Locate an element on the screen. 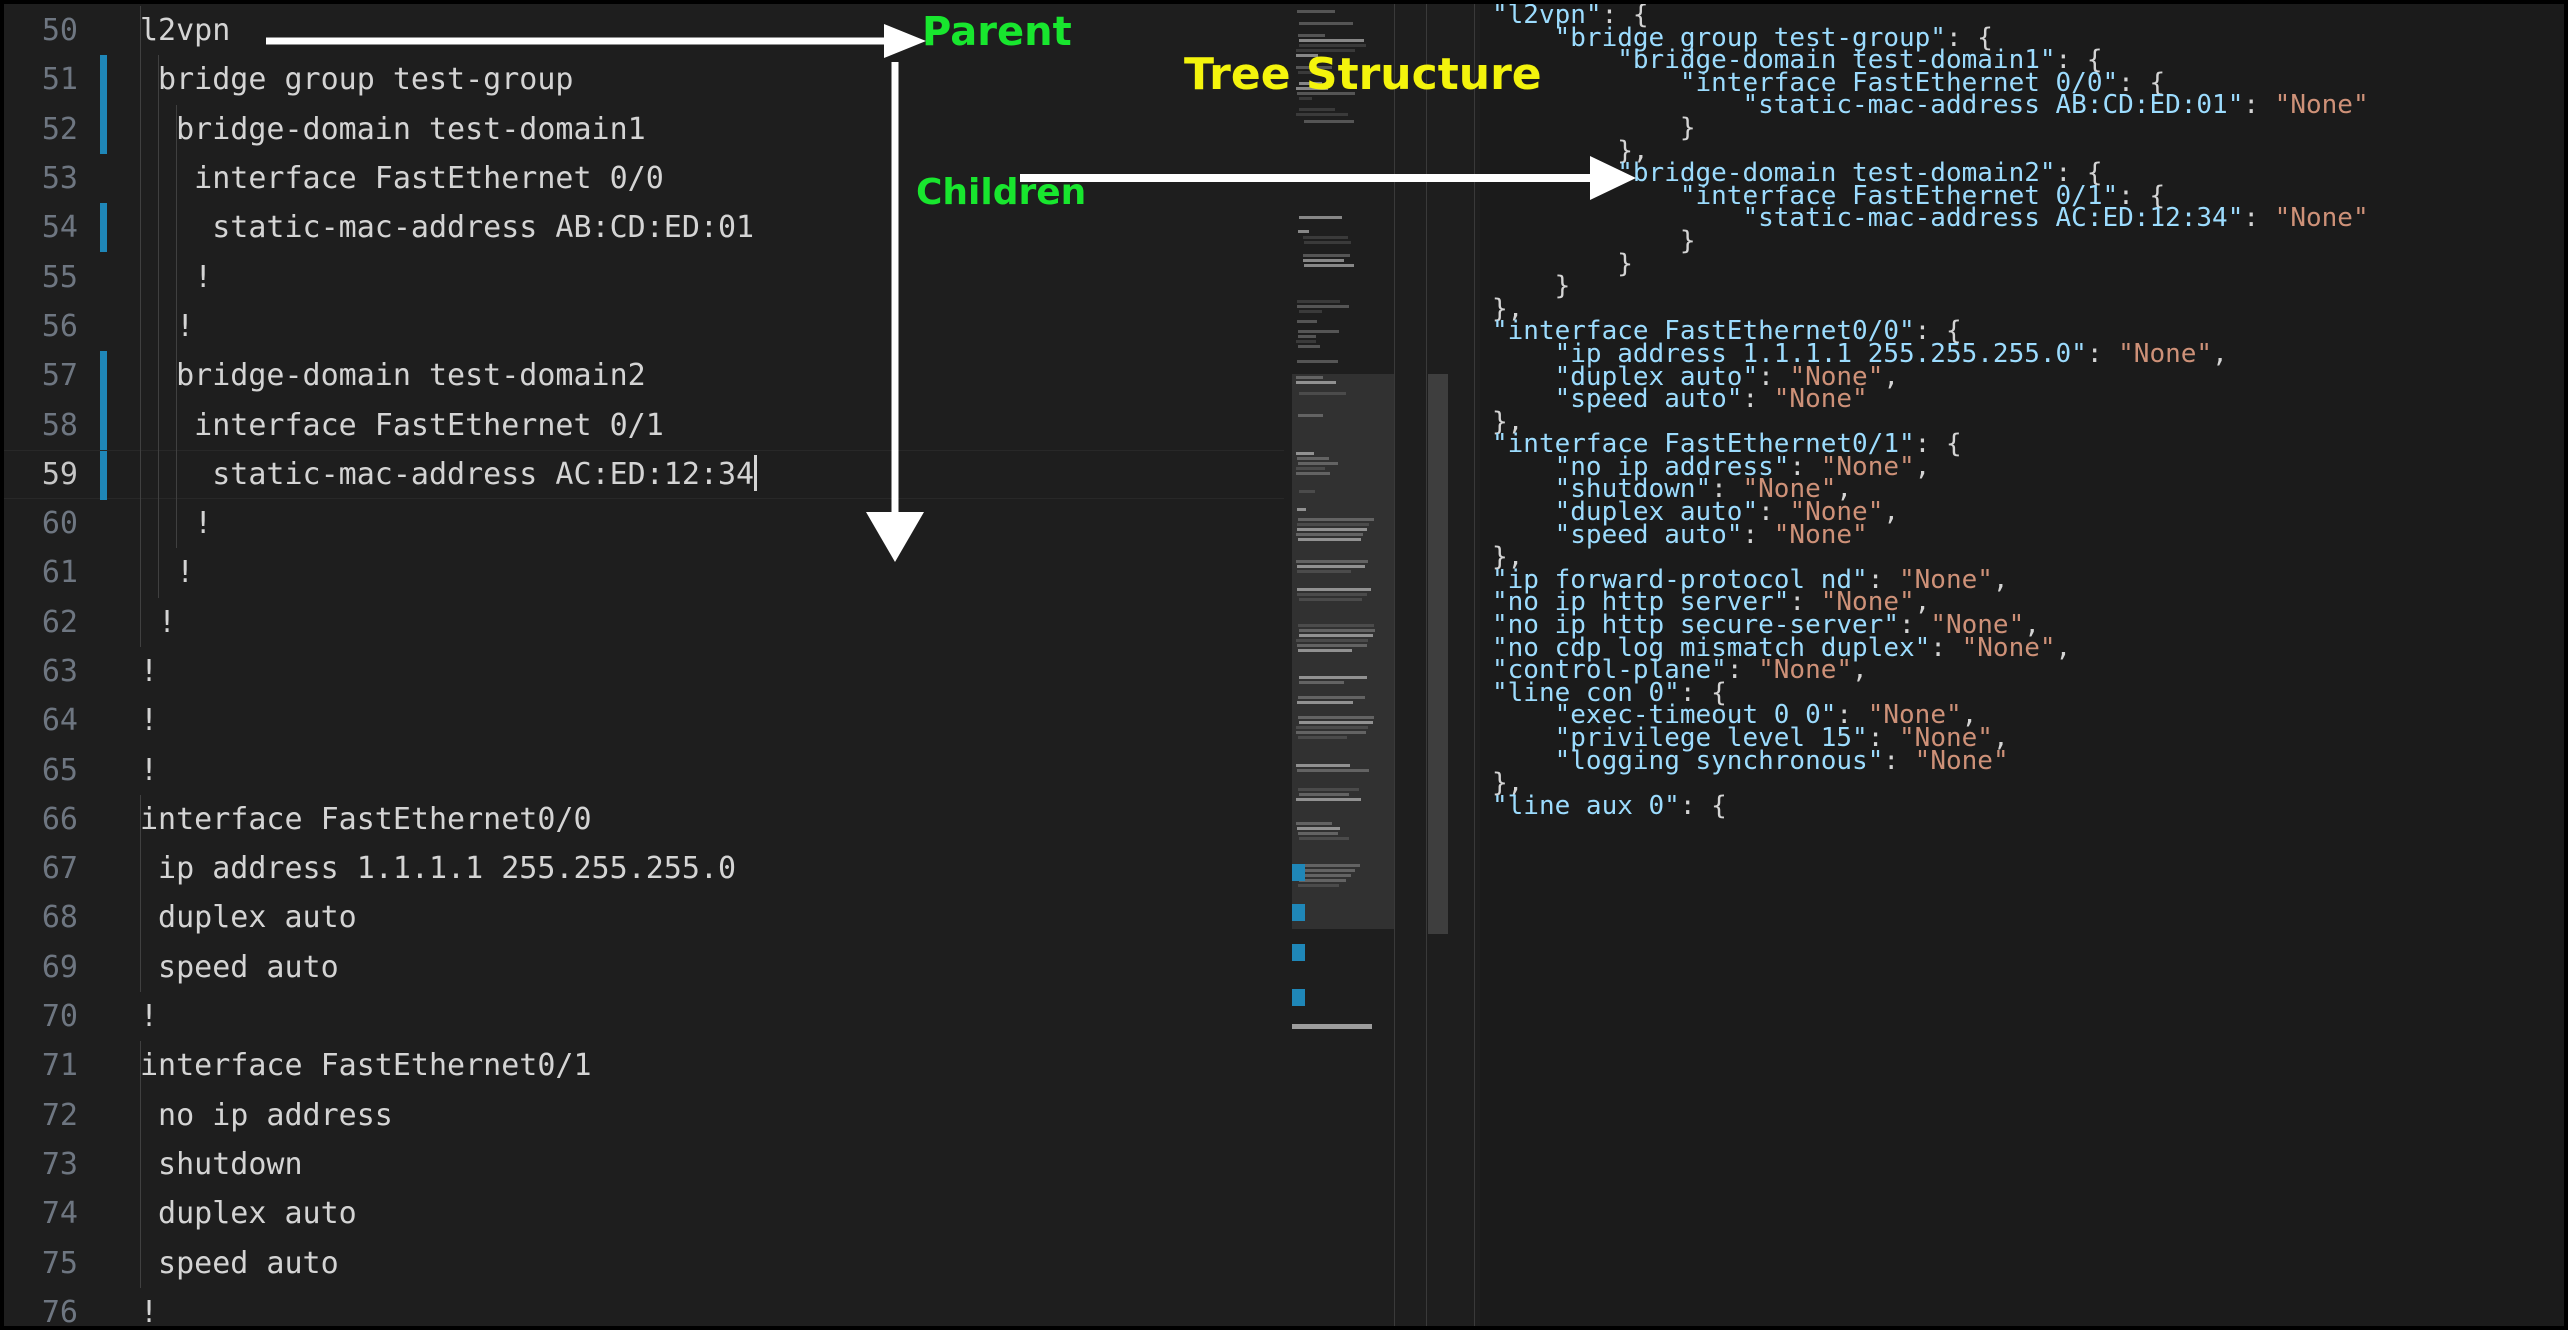  code-text: interface FastEthernet 0/0 is located at coordinates (402, 179).